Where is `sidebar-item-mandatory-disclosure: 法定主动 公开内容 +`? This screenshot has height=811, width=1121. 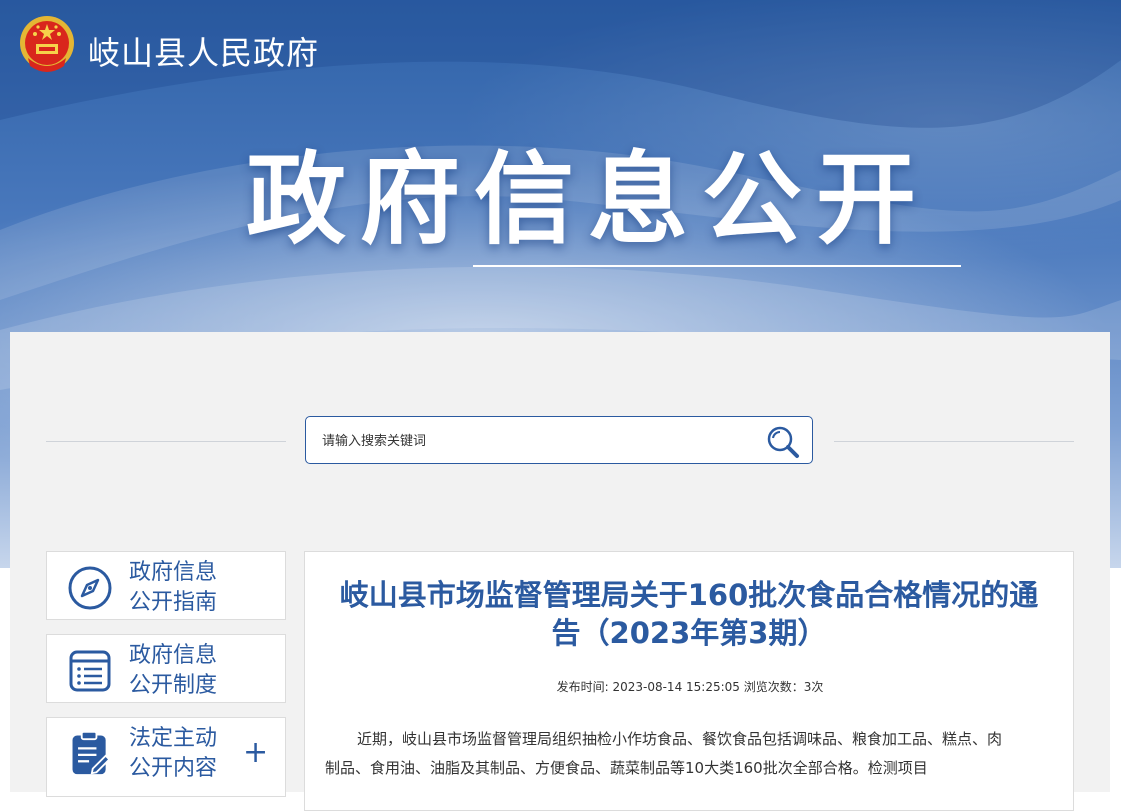
sidebar-item-mandatory-disclosure: 法定主动 公开内容 + is located at coordinates (166, 757).